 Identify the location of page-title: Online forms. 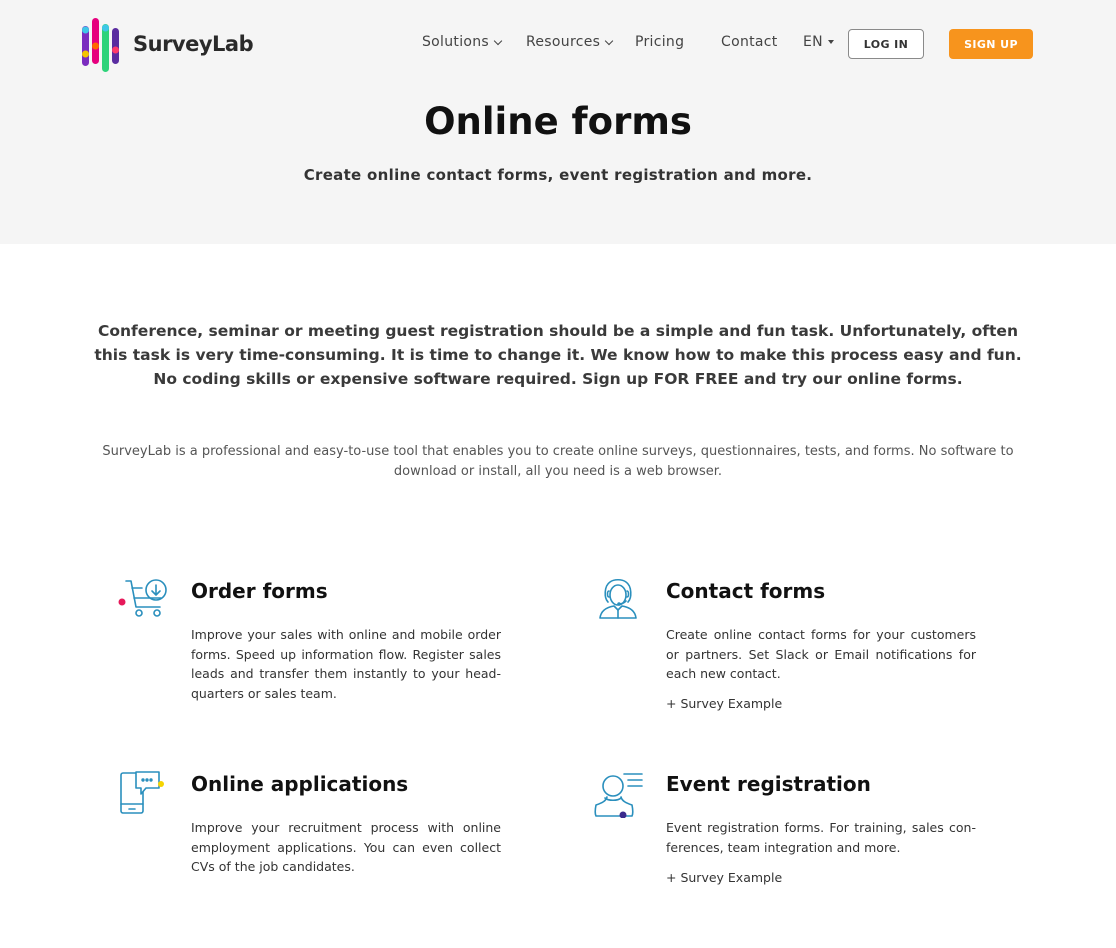
(558, 121).